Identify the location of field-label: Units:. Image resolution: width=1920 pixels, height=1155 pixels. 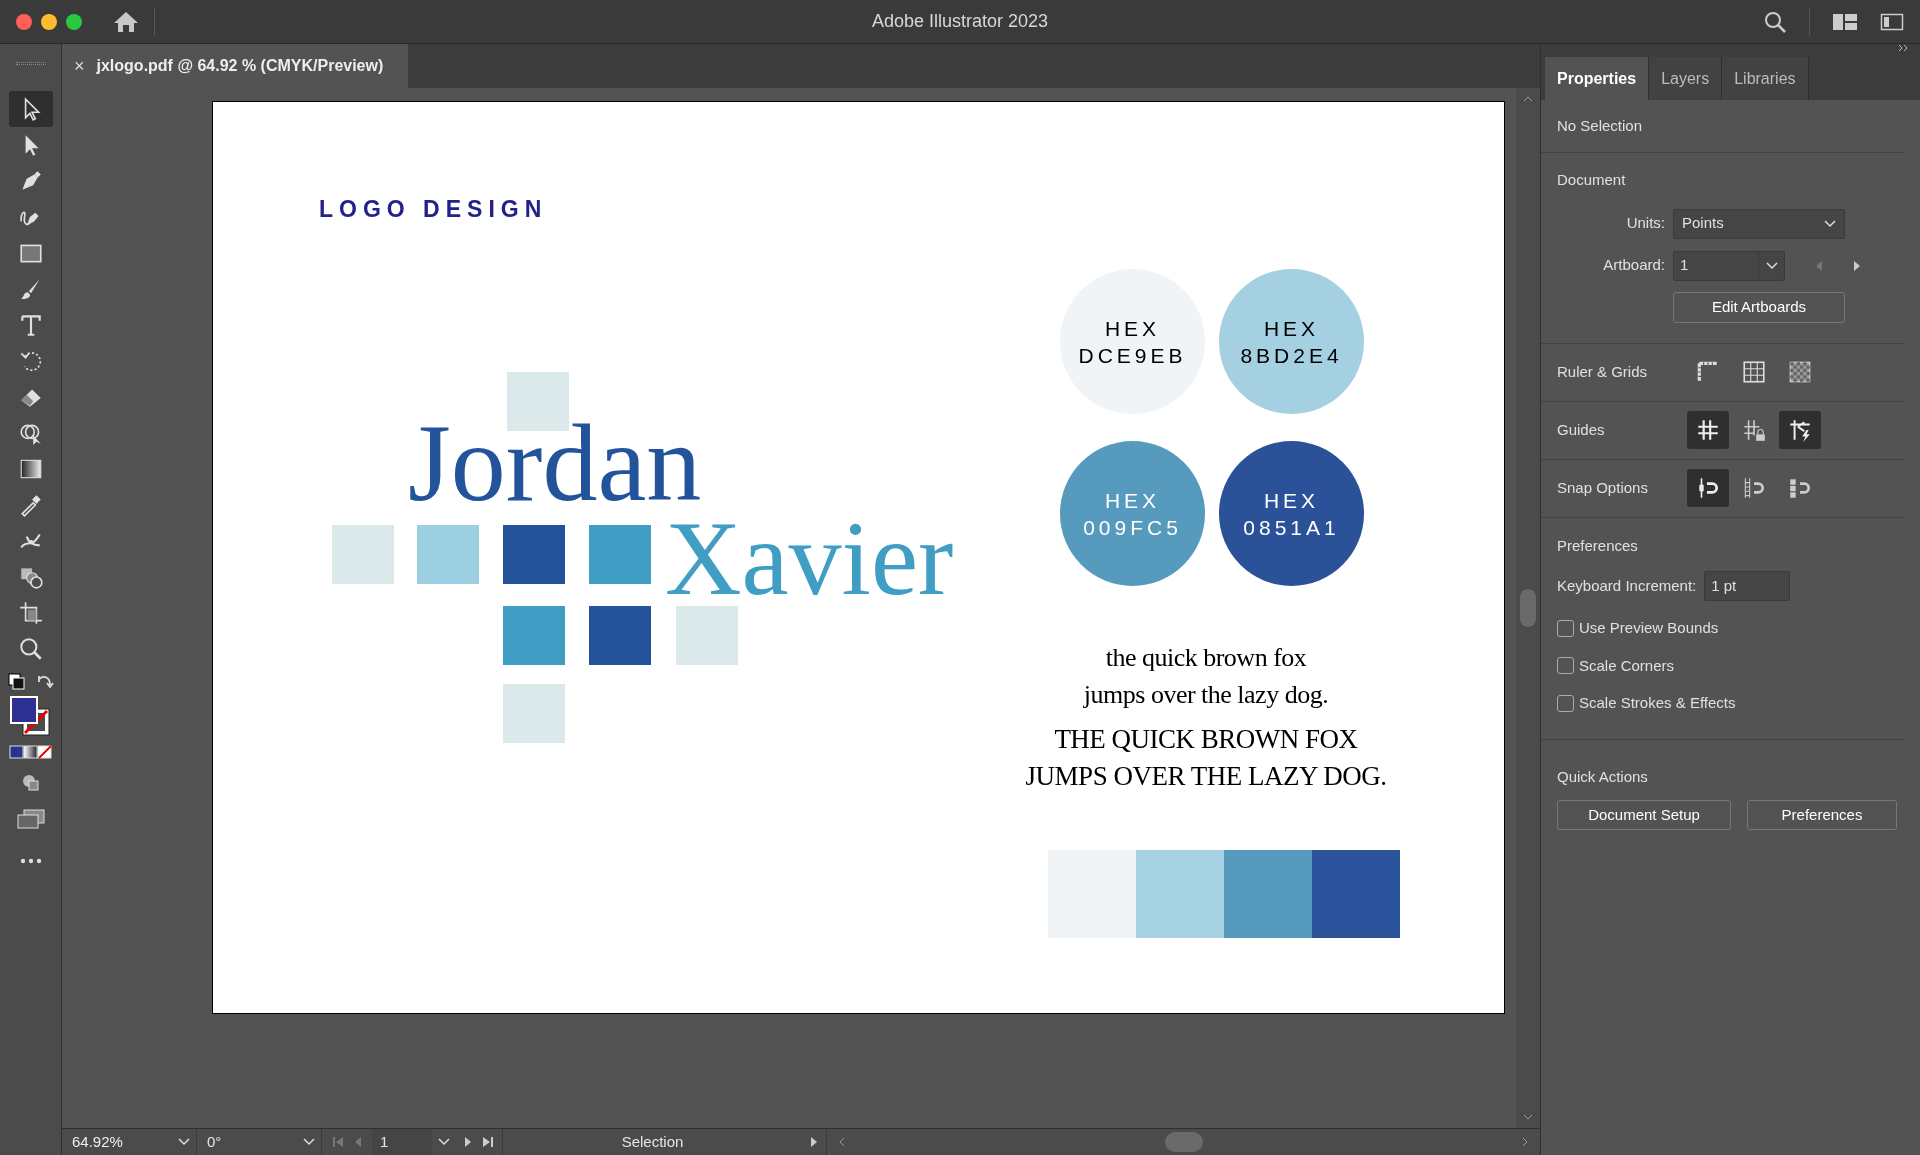
(1645, 223).